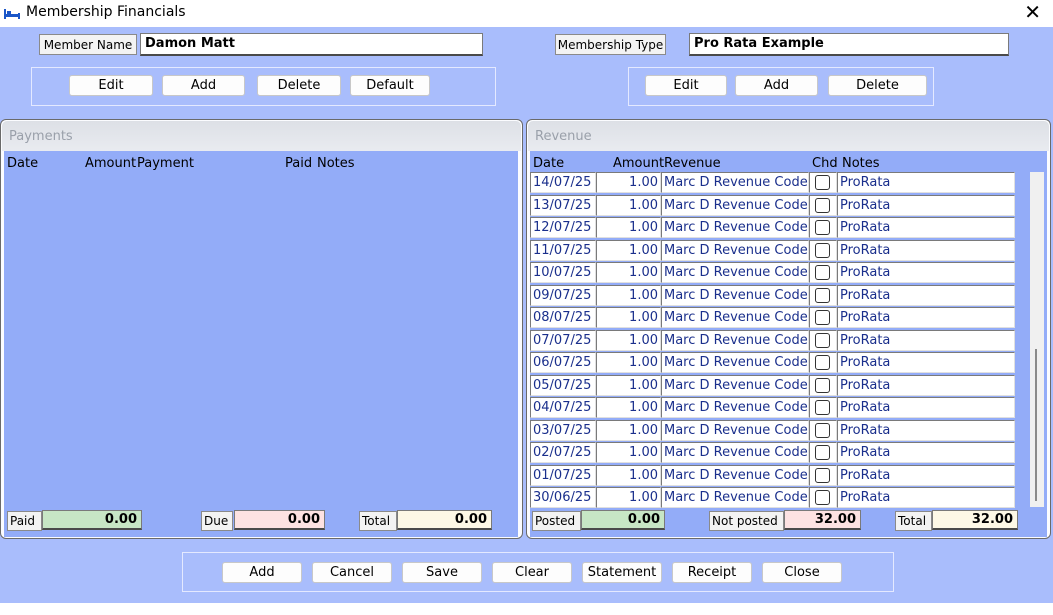  Describe the element at coordinates (825, 163) in the screenshot. I see `revenue-col-chd: Chd` at that location.